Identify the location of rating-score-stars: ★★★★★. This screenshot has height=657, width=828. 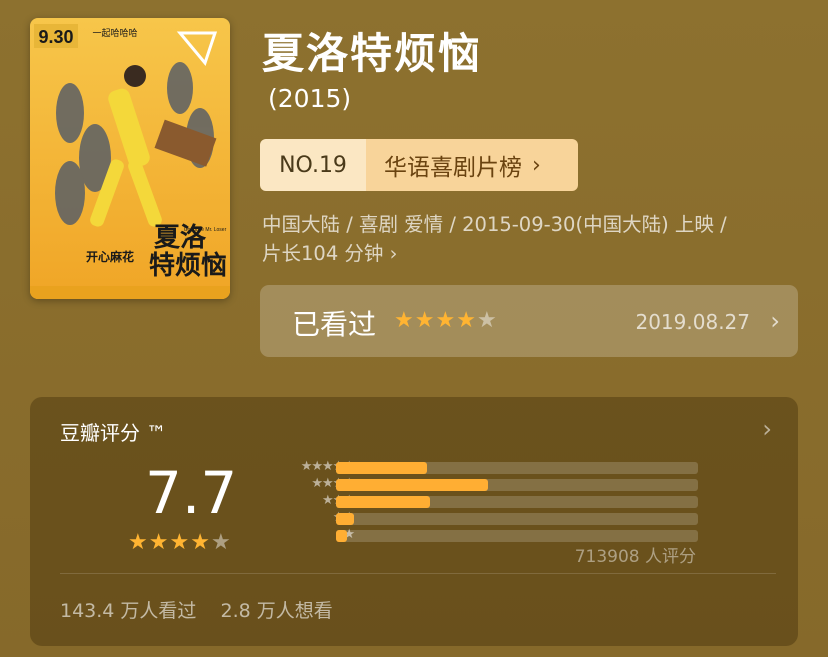
(180, 542).